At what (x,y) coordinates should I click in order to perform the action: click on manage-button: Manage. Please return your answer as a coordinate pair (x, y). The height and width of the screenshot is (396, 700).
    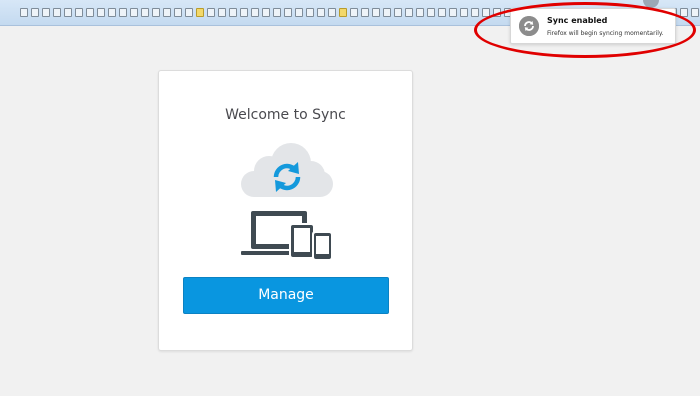
    Looking at the image, I should click on (286, 295).